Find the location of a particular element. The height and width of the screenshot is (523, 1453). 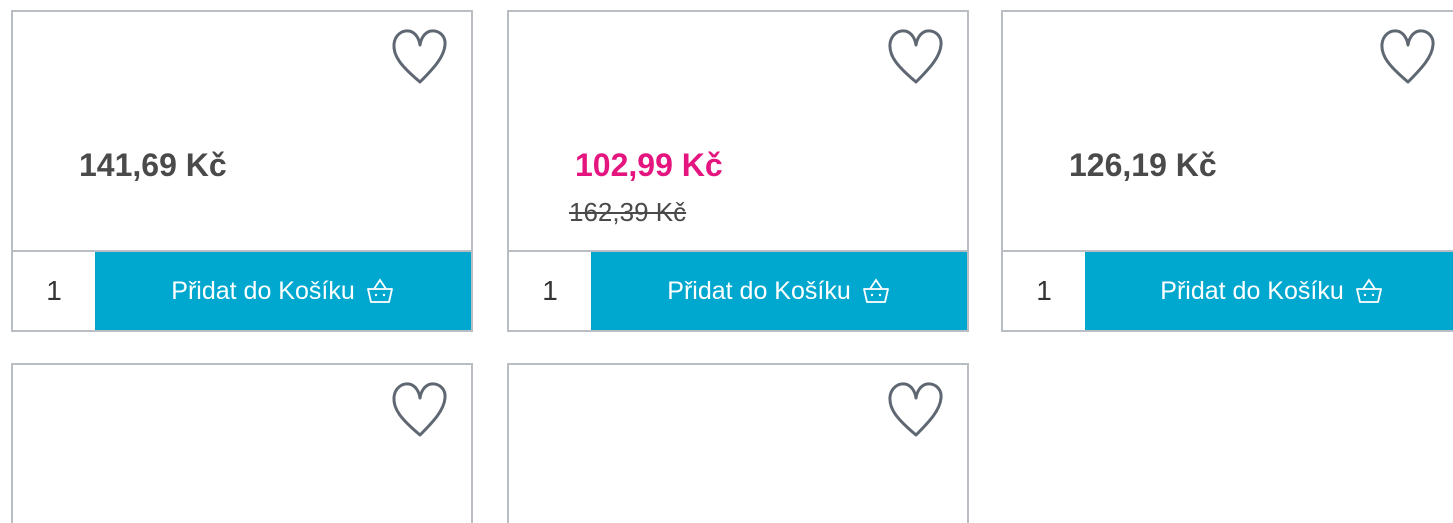

sale-price: 102,99 Kč is located at coordinates (649, 165).